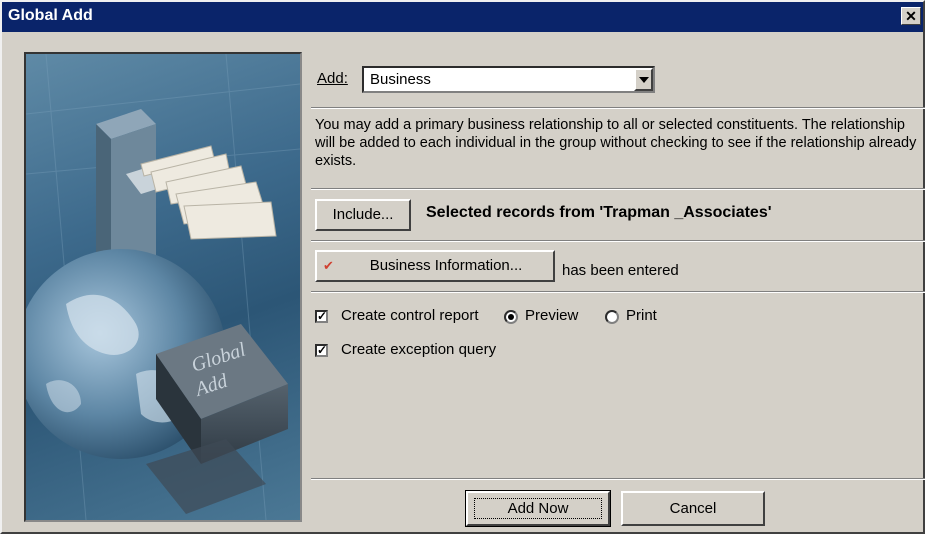 The image size is (925, 534). Describe the element at coordinates (419, 349) in the screenshot. I see `exception-query-label: Create exception query` at that location.